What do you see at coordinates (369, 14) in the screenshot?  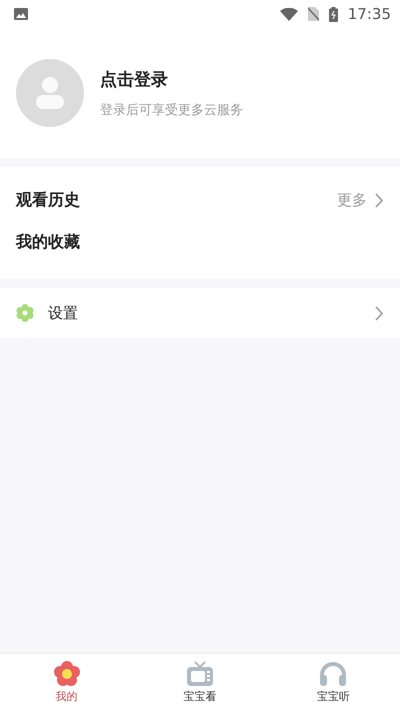 I see `status-time: 17:35` at bounding box center [369, 14].